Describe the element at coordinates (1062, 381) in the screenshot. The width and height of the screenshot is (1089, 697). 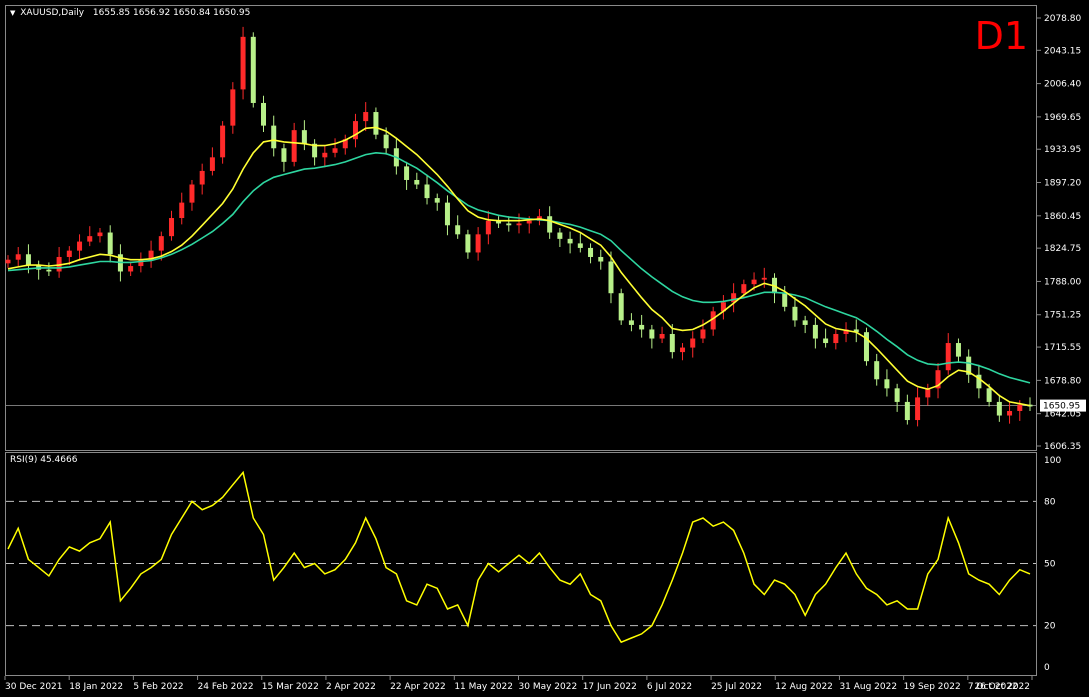
I see `price-axis-tick-label: 1678.80` at that location.